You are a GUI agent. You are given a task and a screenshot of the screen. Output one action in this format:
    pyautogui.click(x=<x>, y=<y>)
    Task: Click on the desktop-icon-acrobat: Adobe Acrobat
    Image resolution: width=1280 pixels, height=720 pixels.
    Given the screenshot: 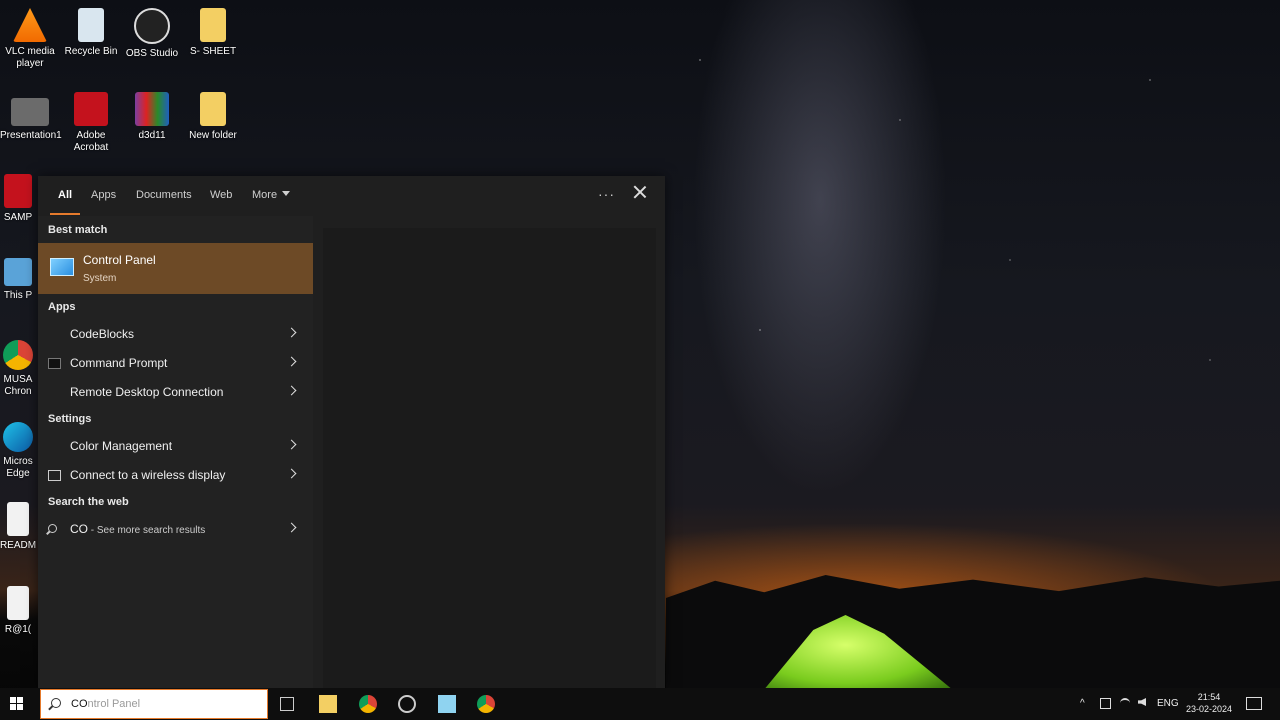 What is the action you would take?
    pyautogui.click(x=91, y=123)
    